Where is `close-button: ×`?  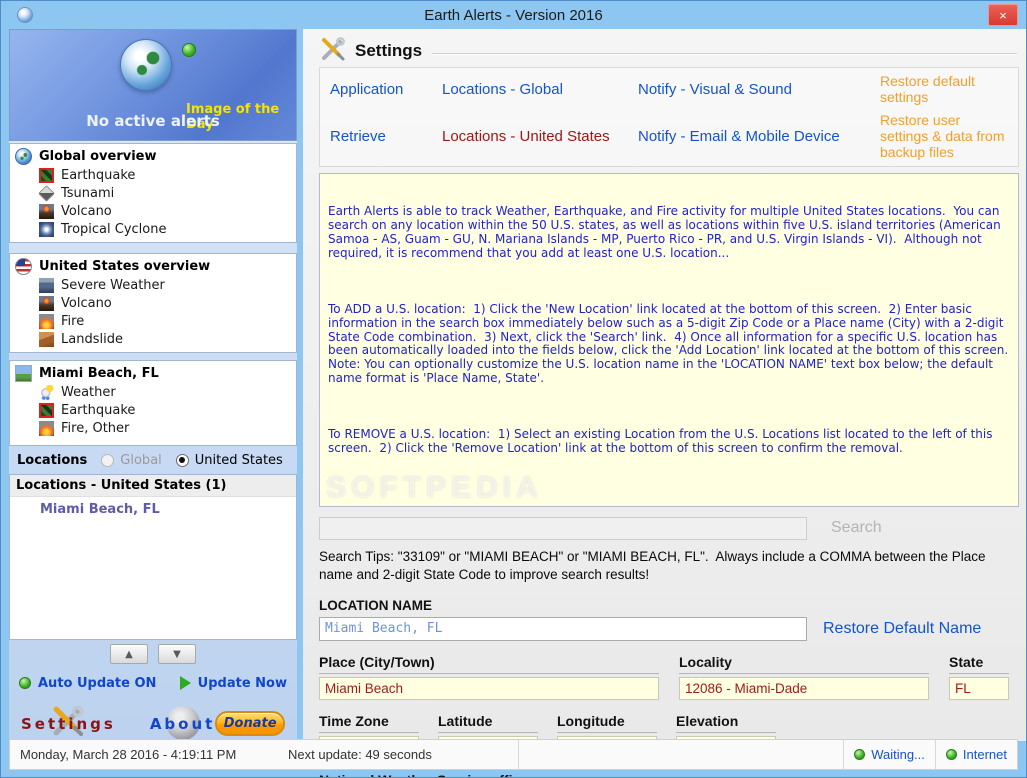
close-button: × is located at coordinates (1003, 15).